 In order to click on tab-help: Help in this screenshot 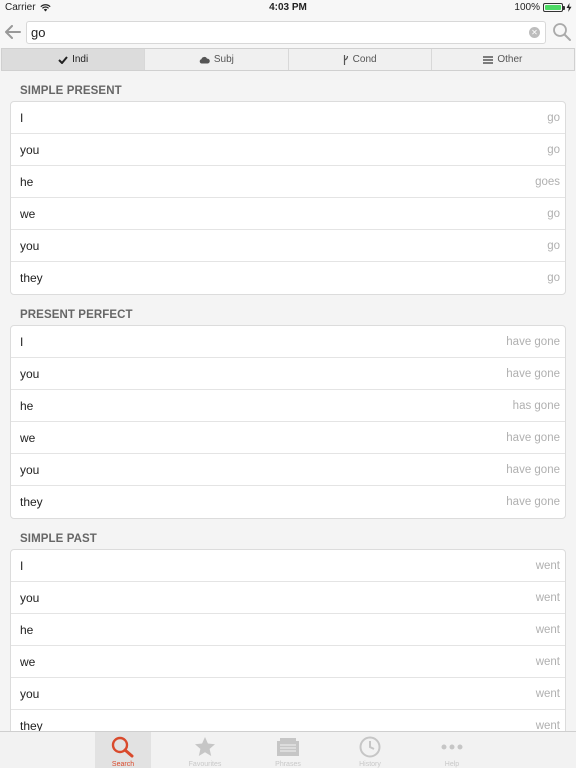, I will do `click(452, 750)`.